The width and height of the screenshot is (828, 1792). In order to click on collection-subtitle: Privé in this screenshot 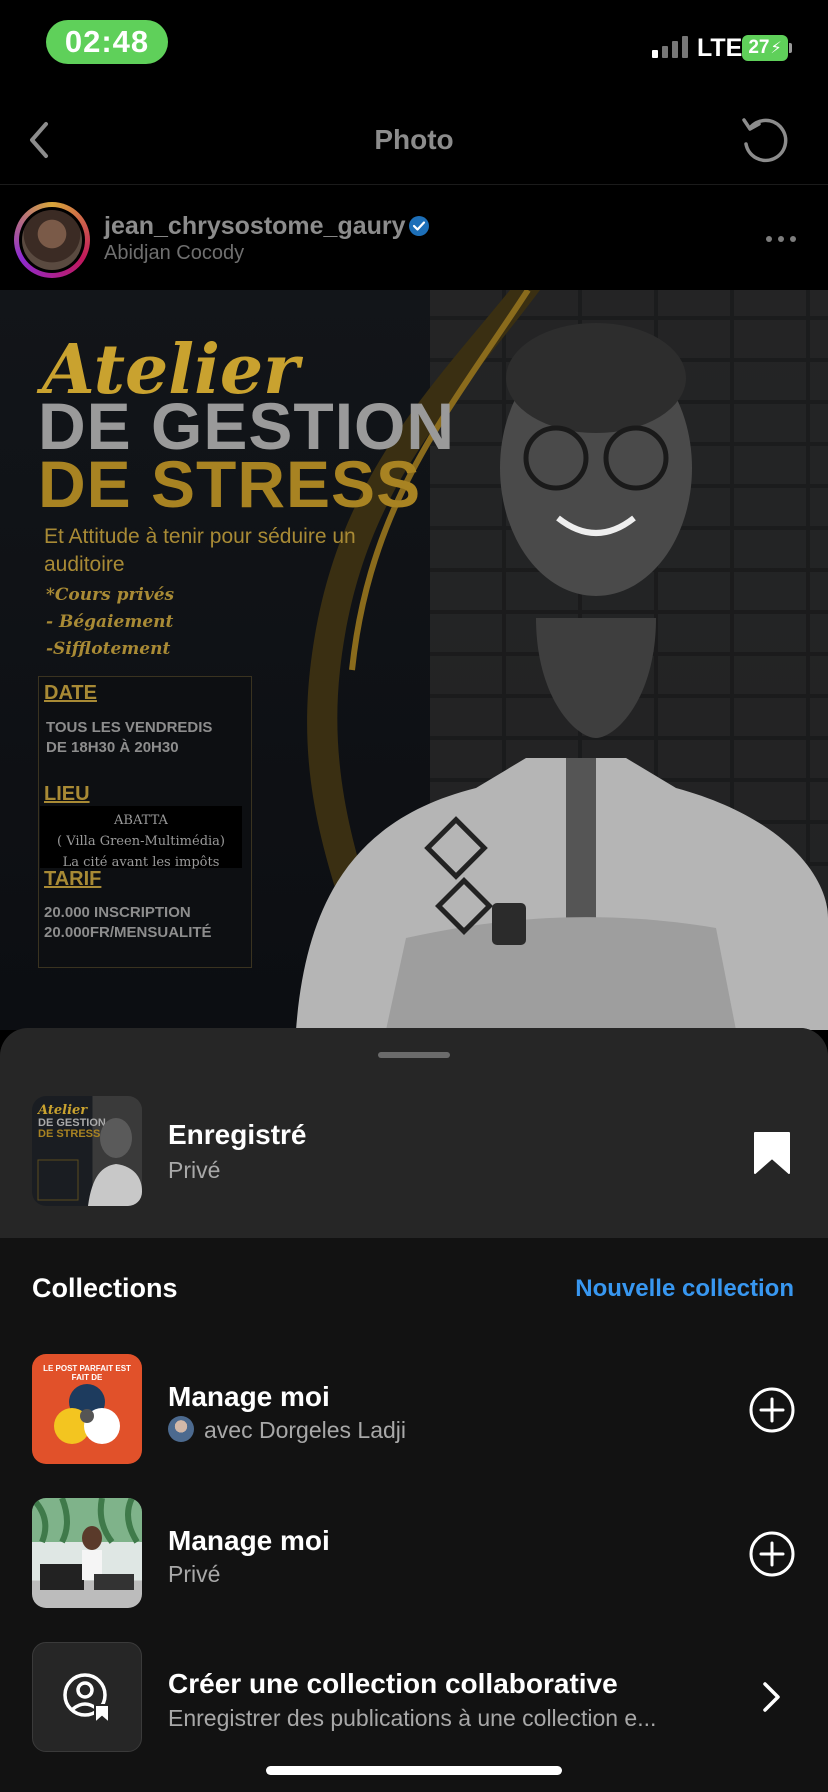, I will do `click(194, 1574)`.